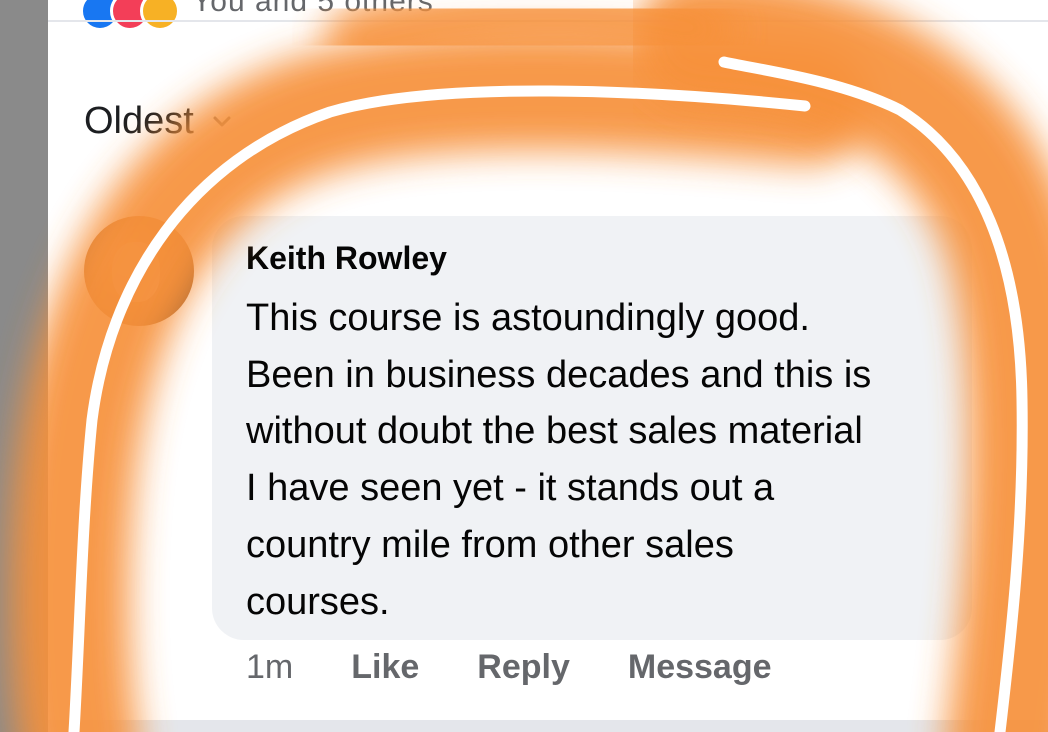  I want to click on chevron-down-icon, so click(222, 121).